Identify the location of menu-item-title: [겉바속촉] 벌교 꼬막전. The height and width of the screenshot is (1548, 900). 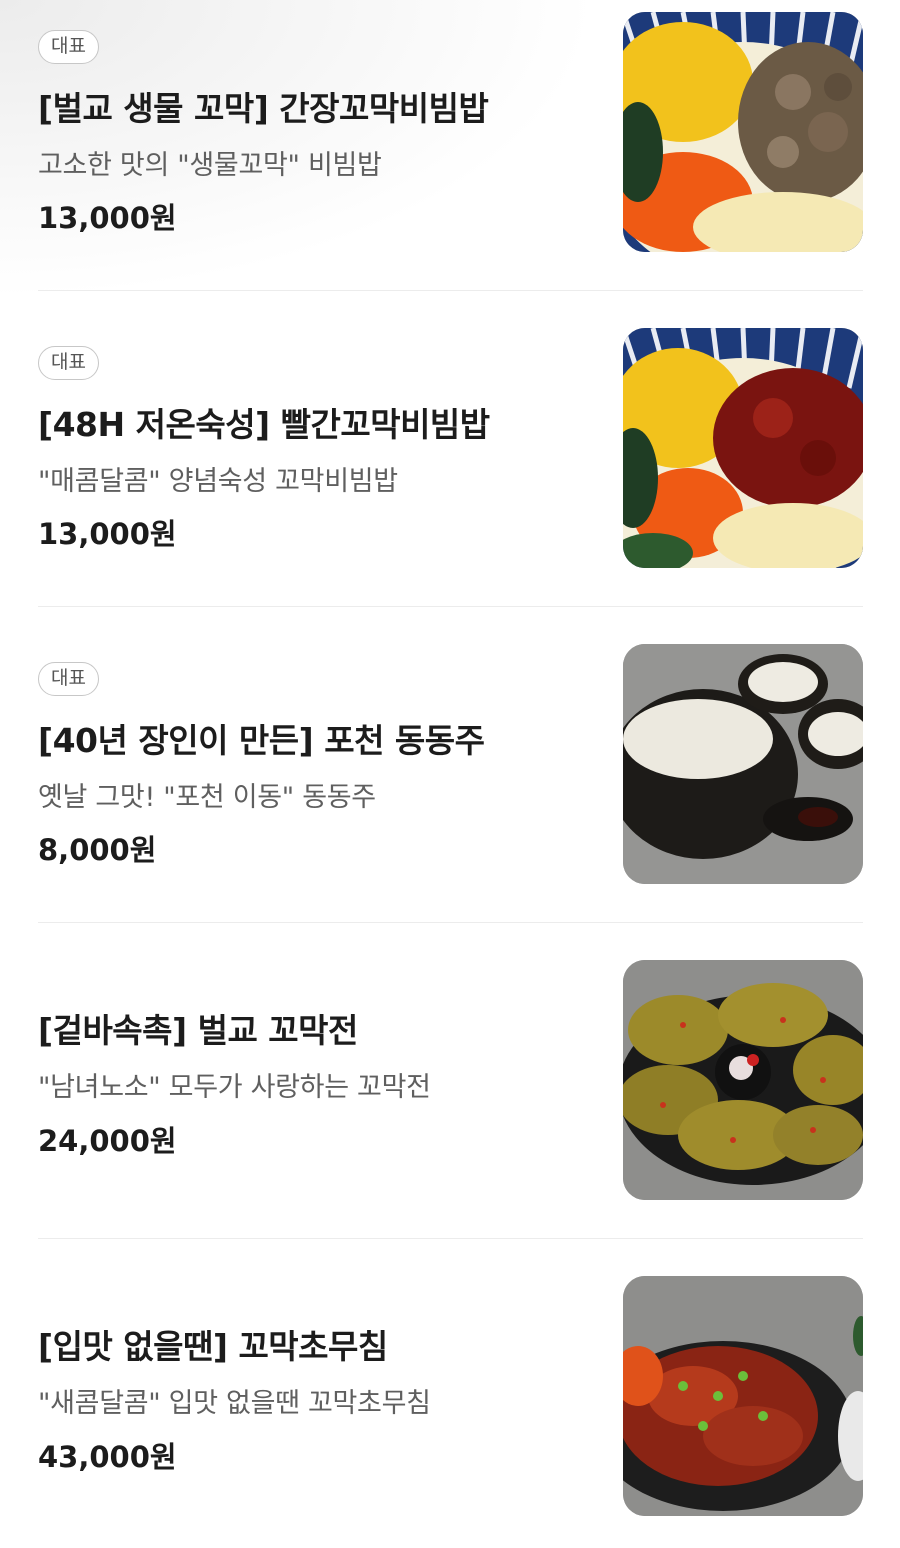
(198, 1030).